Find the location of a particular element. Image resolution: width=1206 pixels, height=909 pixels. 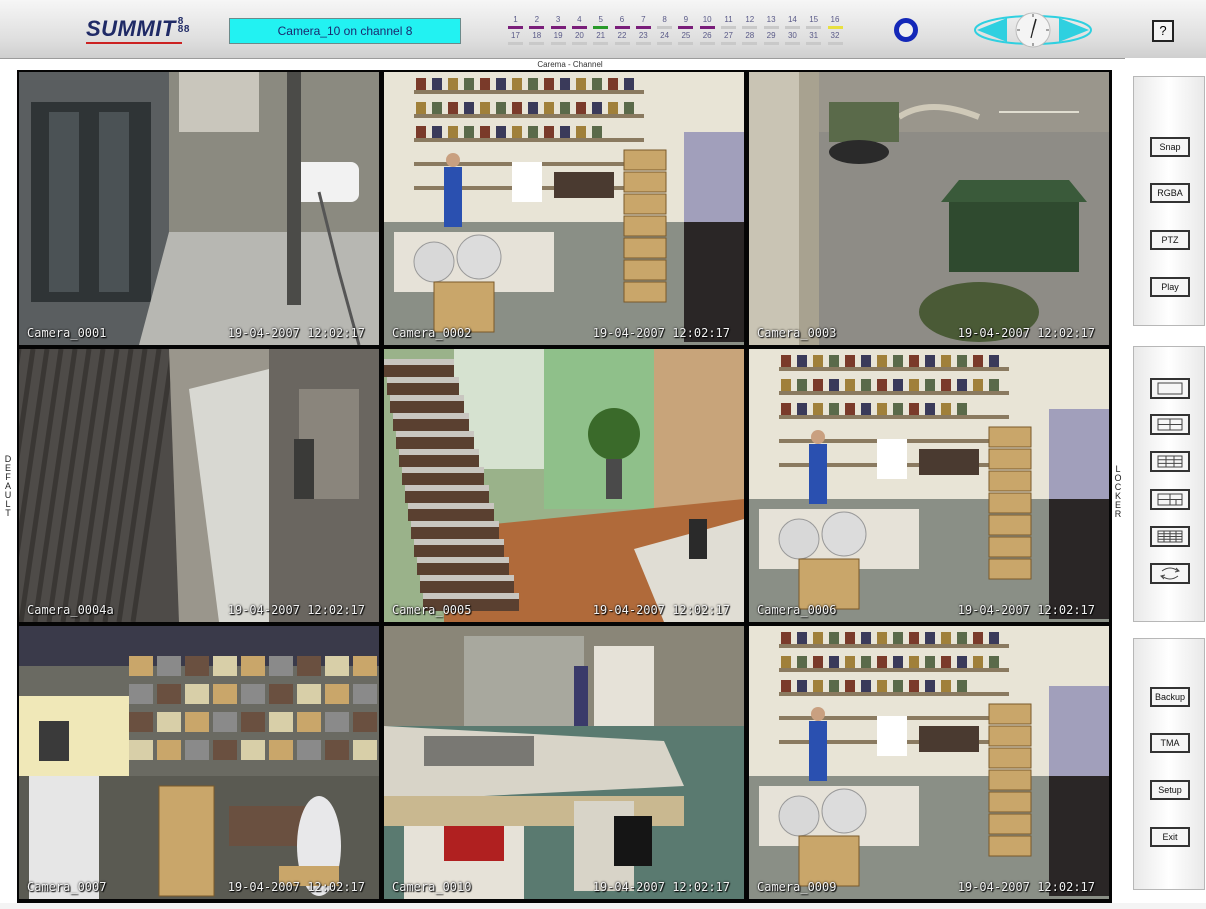

channel-2: 2 is located at coordinates (536, 21).